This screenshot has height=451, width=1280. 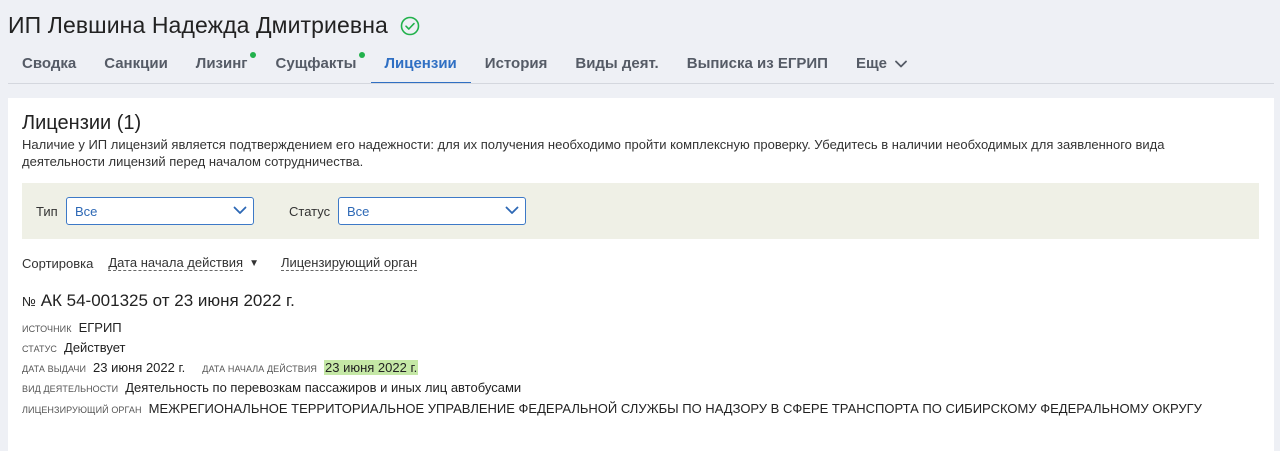 What do you see at coordinates (47, 211) in the screenshot?
I see `type-filter-label: Тип` at bounding box center [47, 211].